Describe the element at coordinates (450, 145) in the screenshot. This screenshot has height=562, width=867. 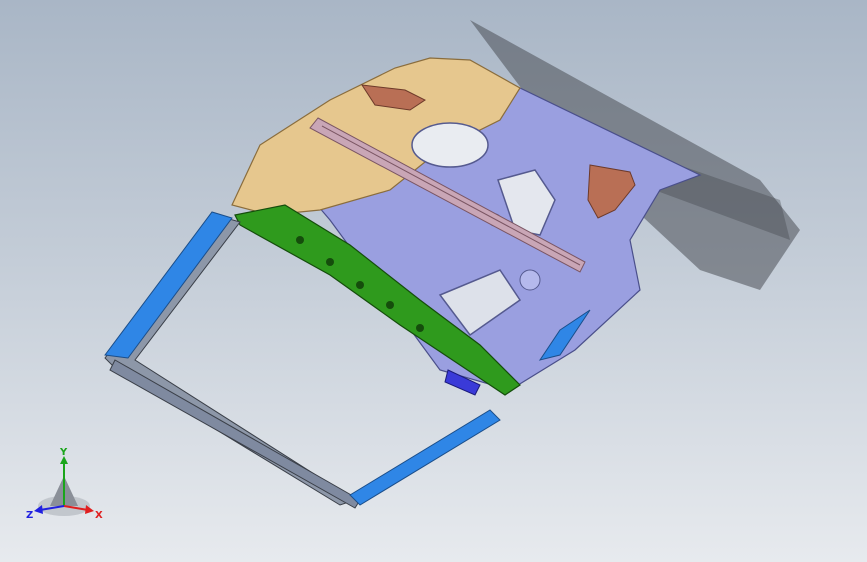
I see `roof-opening-large` at that location.